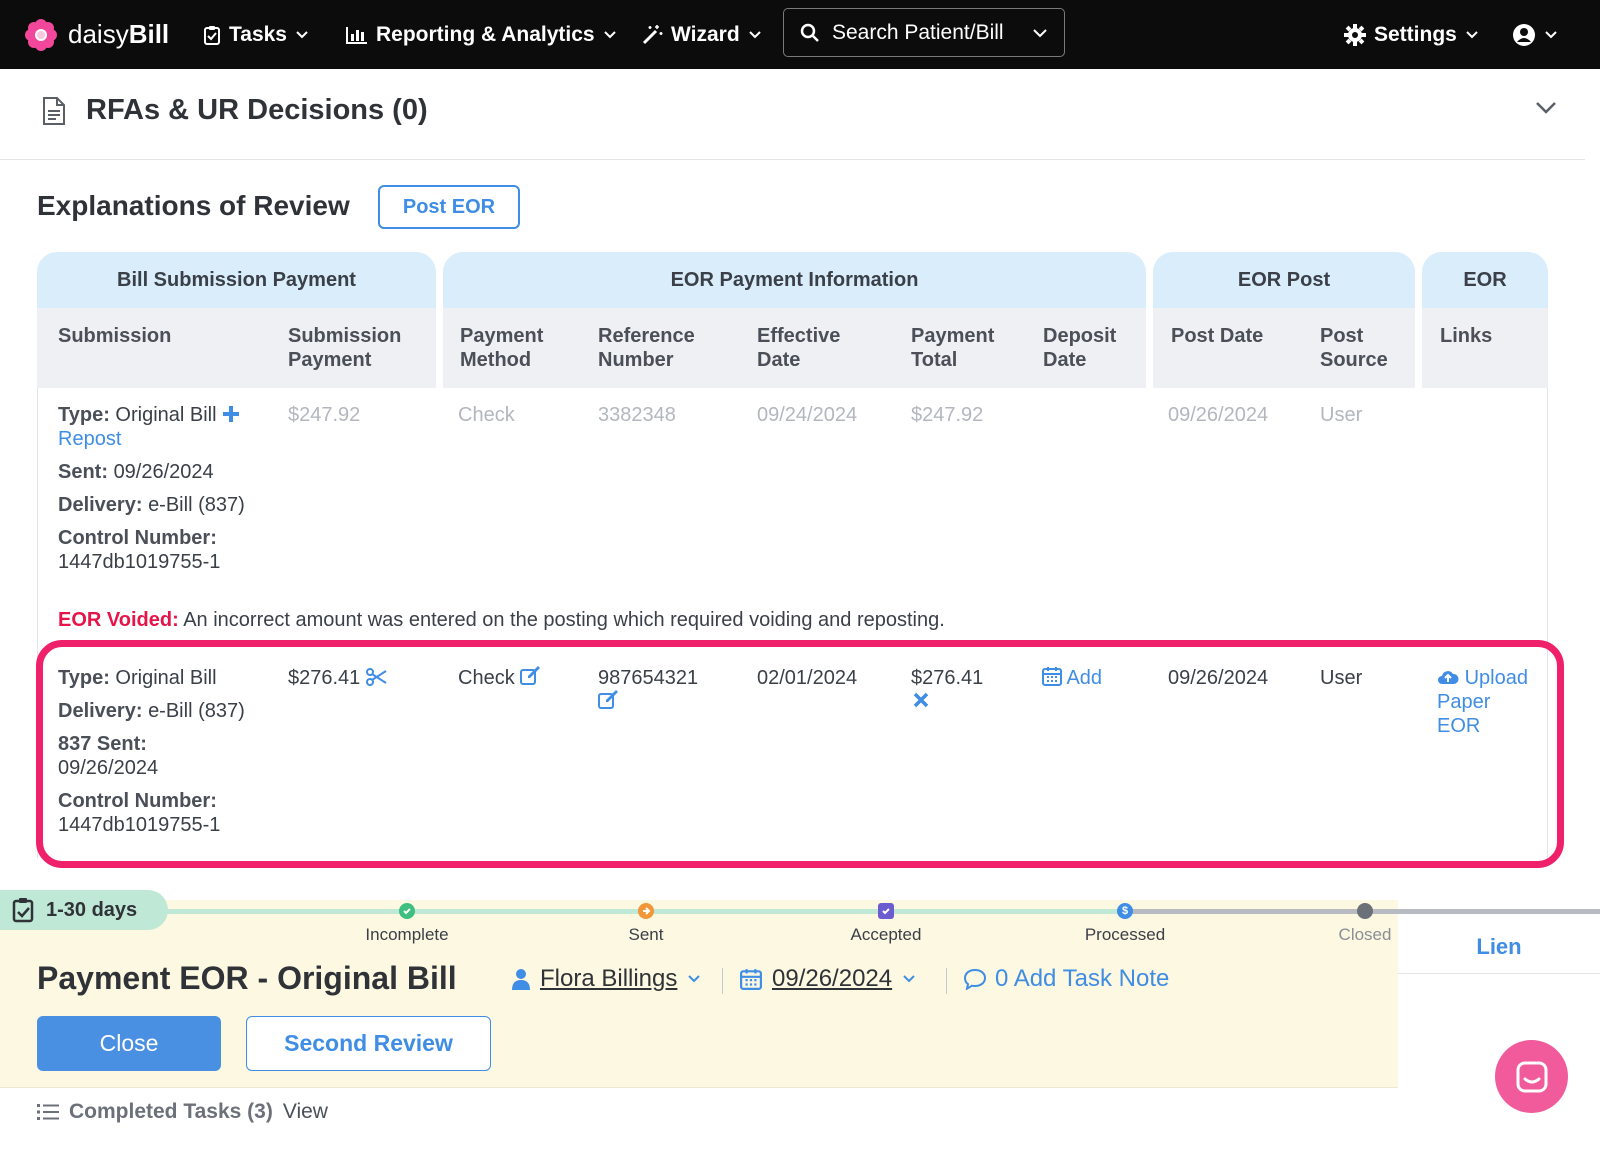  I want to click on settings-label: Settings, so click(1415, 34).